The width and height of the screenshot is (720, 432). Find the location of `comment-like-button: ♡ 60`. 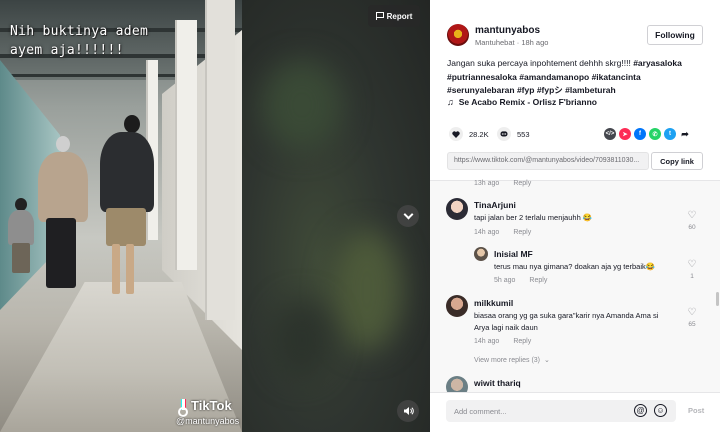

comment-like-button: ♡ 60 is located at coordinates (692, 221).